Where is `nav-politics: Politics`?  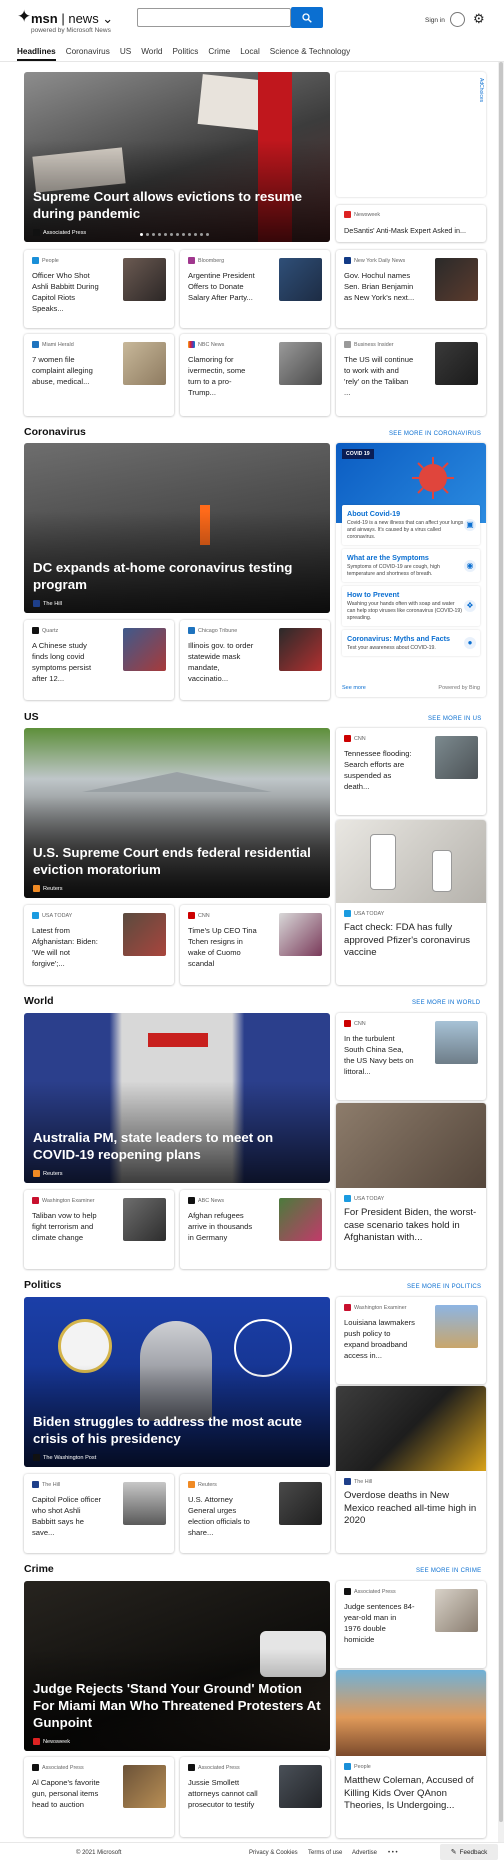 nav-politics: Politics is located at coordinates (185, 54).